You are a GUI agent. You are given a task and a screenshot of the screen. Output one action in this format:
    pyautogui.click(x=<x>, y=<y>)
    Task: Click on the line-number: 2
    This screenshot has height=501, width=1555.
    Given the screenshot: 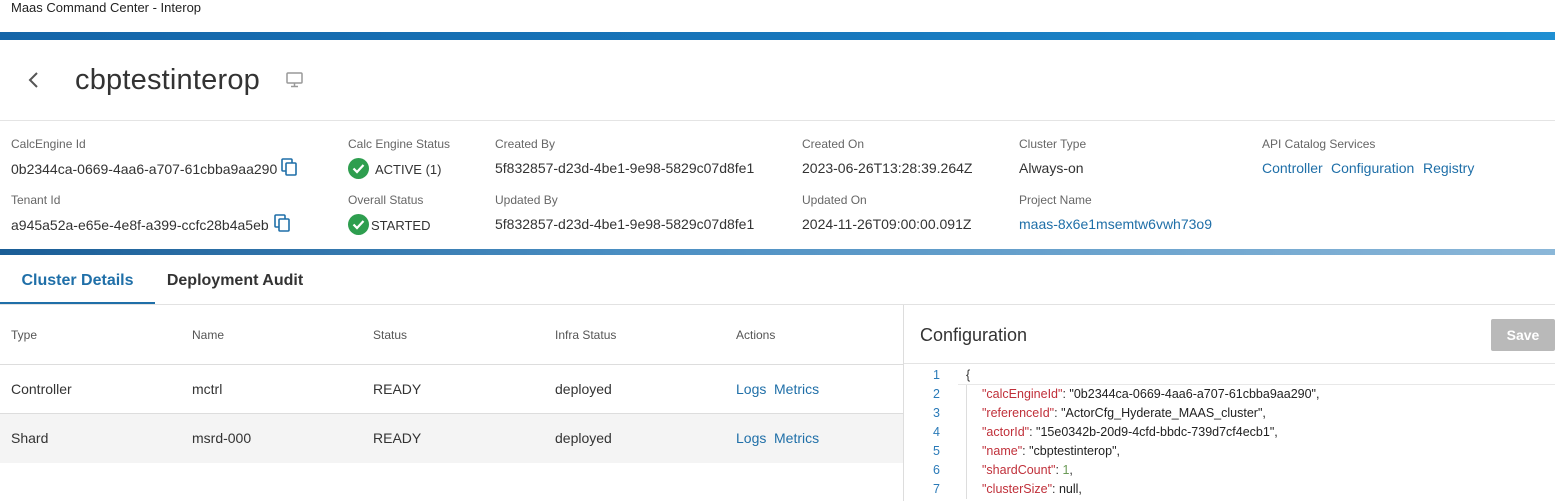 What is the action you would take?
    pyautogui.click(x=936, y=394)
    